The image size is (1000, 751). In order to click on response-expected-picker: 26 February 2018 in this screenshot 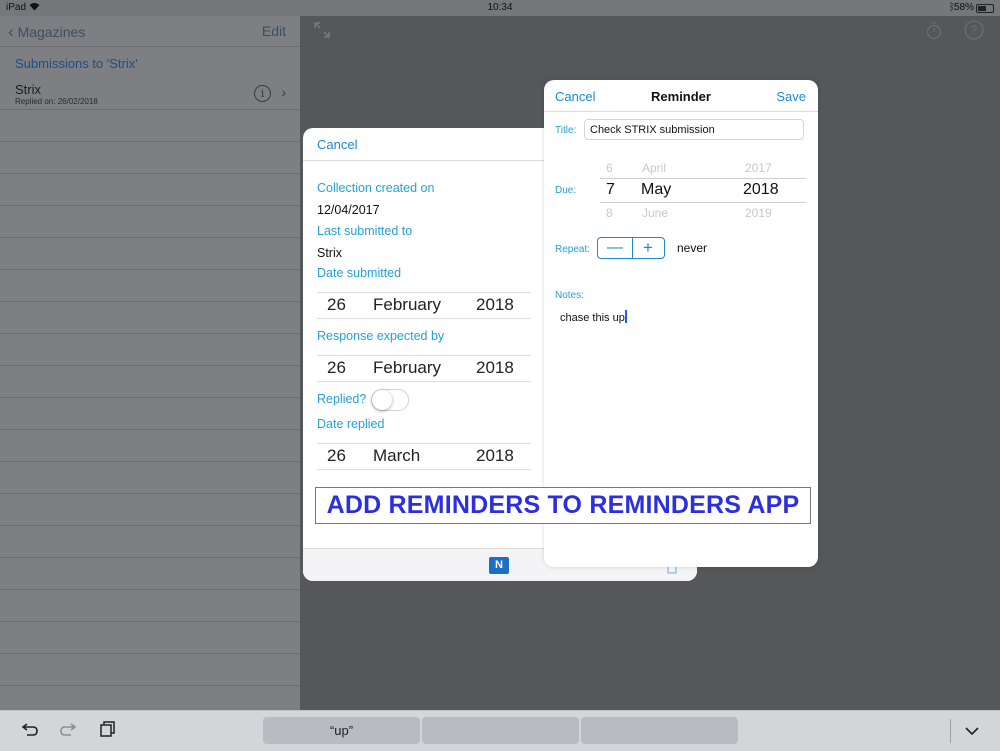, I will do `click(424, 368)`.